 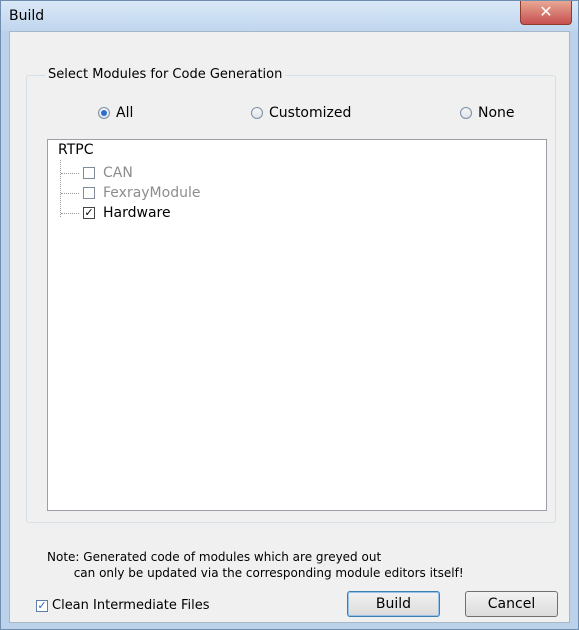 I want to click on radio-none-label: None, so click(x=496, y=113).